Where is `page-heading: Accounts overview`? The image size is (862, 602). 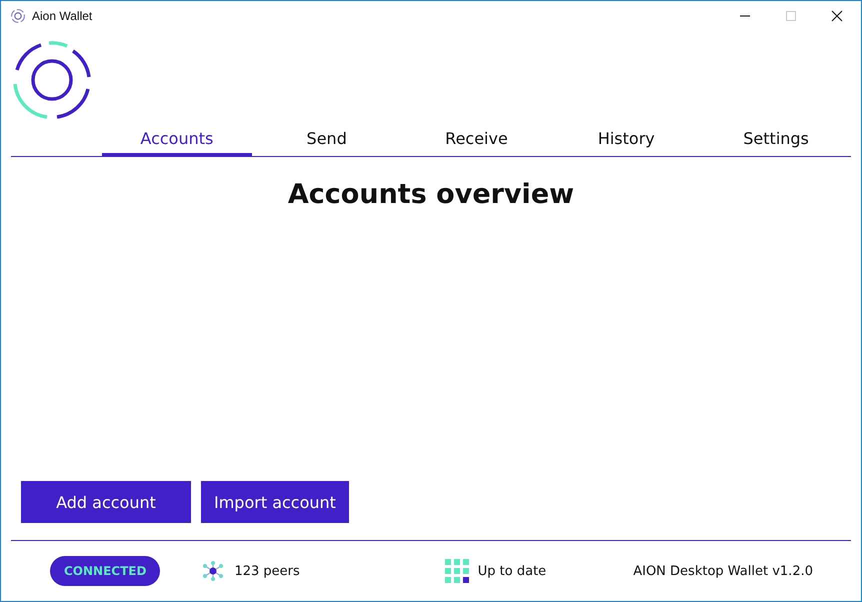 page-heading: Accounts overview is located at coordinates (431, 194).